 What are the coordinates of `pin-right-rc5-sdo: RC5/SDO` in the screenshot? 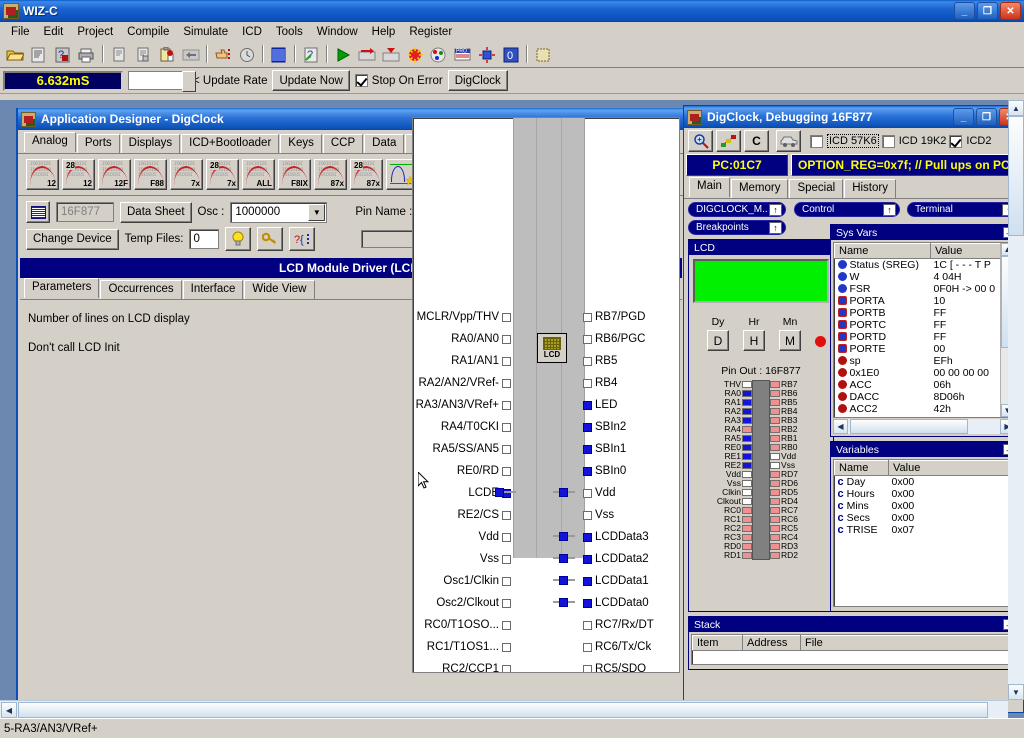 It's located at (614, 665).